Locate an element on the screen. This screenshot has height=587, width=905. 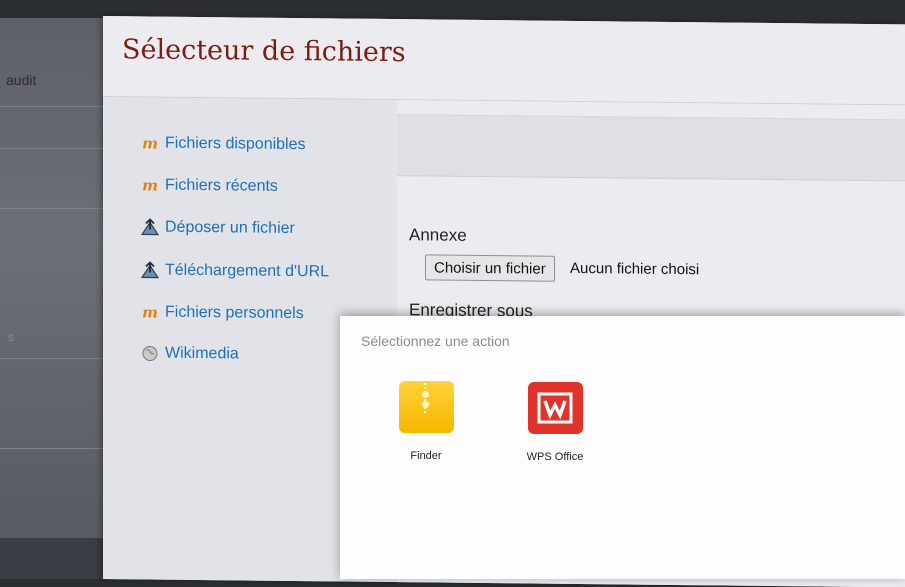
app-label: Finder is located at coordinates (426, 456).